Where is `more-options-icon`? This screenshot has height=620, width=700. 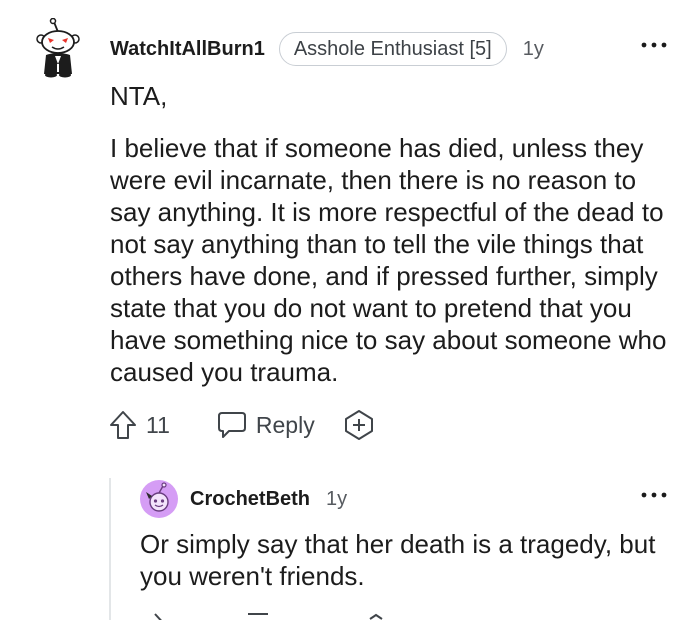 more-options-icon is located at coordinates (654, 45).